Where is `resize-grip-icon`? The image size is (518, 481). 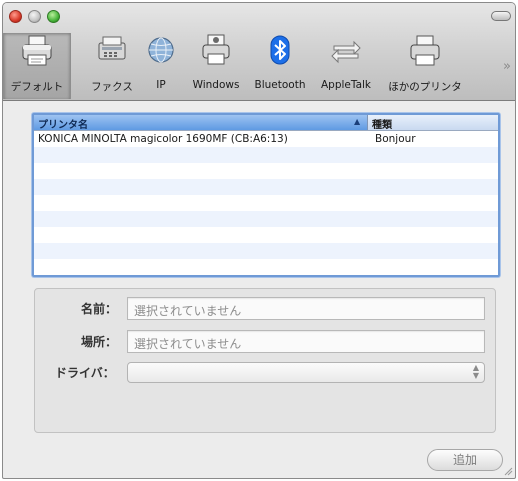
resize-grip-icon is located at coordinates (508, 471).